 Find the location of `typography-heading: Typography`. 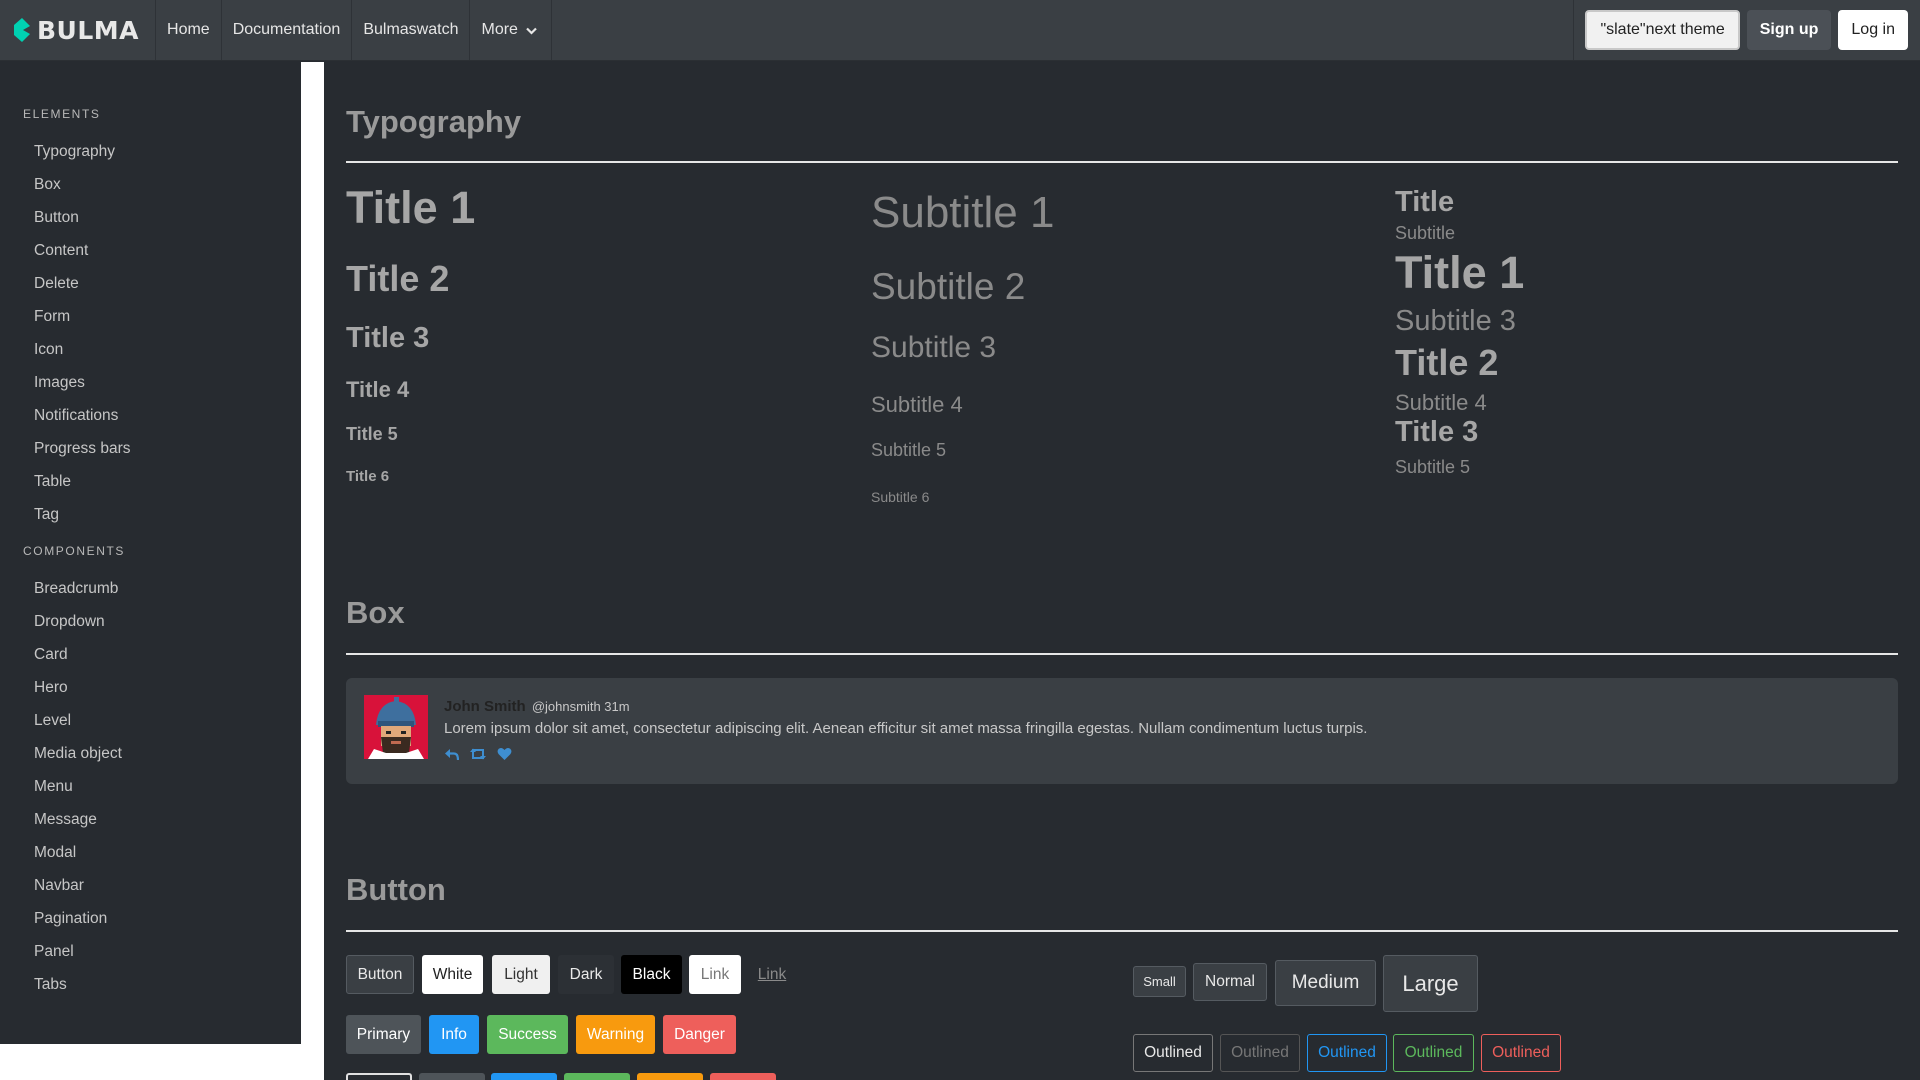

typography-heading: Typography is located at coordinates (434, 121).